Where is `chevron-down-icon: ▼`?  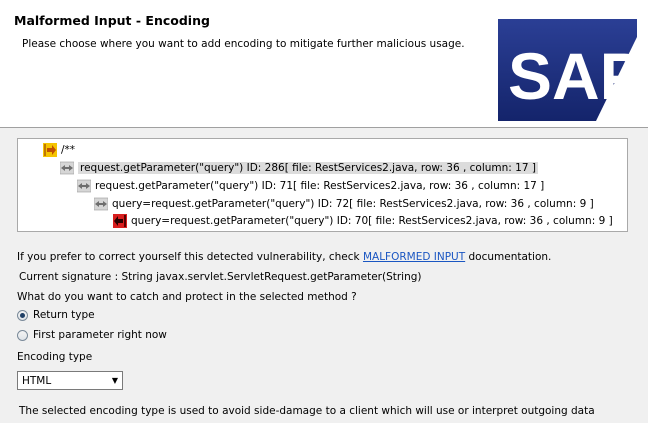 chevron-down-icon: ▼ is located at coordinates (115, 380).